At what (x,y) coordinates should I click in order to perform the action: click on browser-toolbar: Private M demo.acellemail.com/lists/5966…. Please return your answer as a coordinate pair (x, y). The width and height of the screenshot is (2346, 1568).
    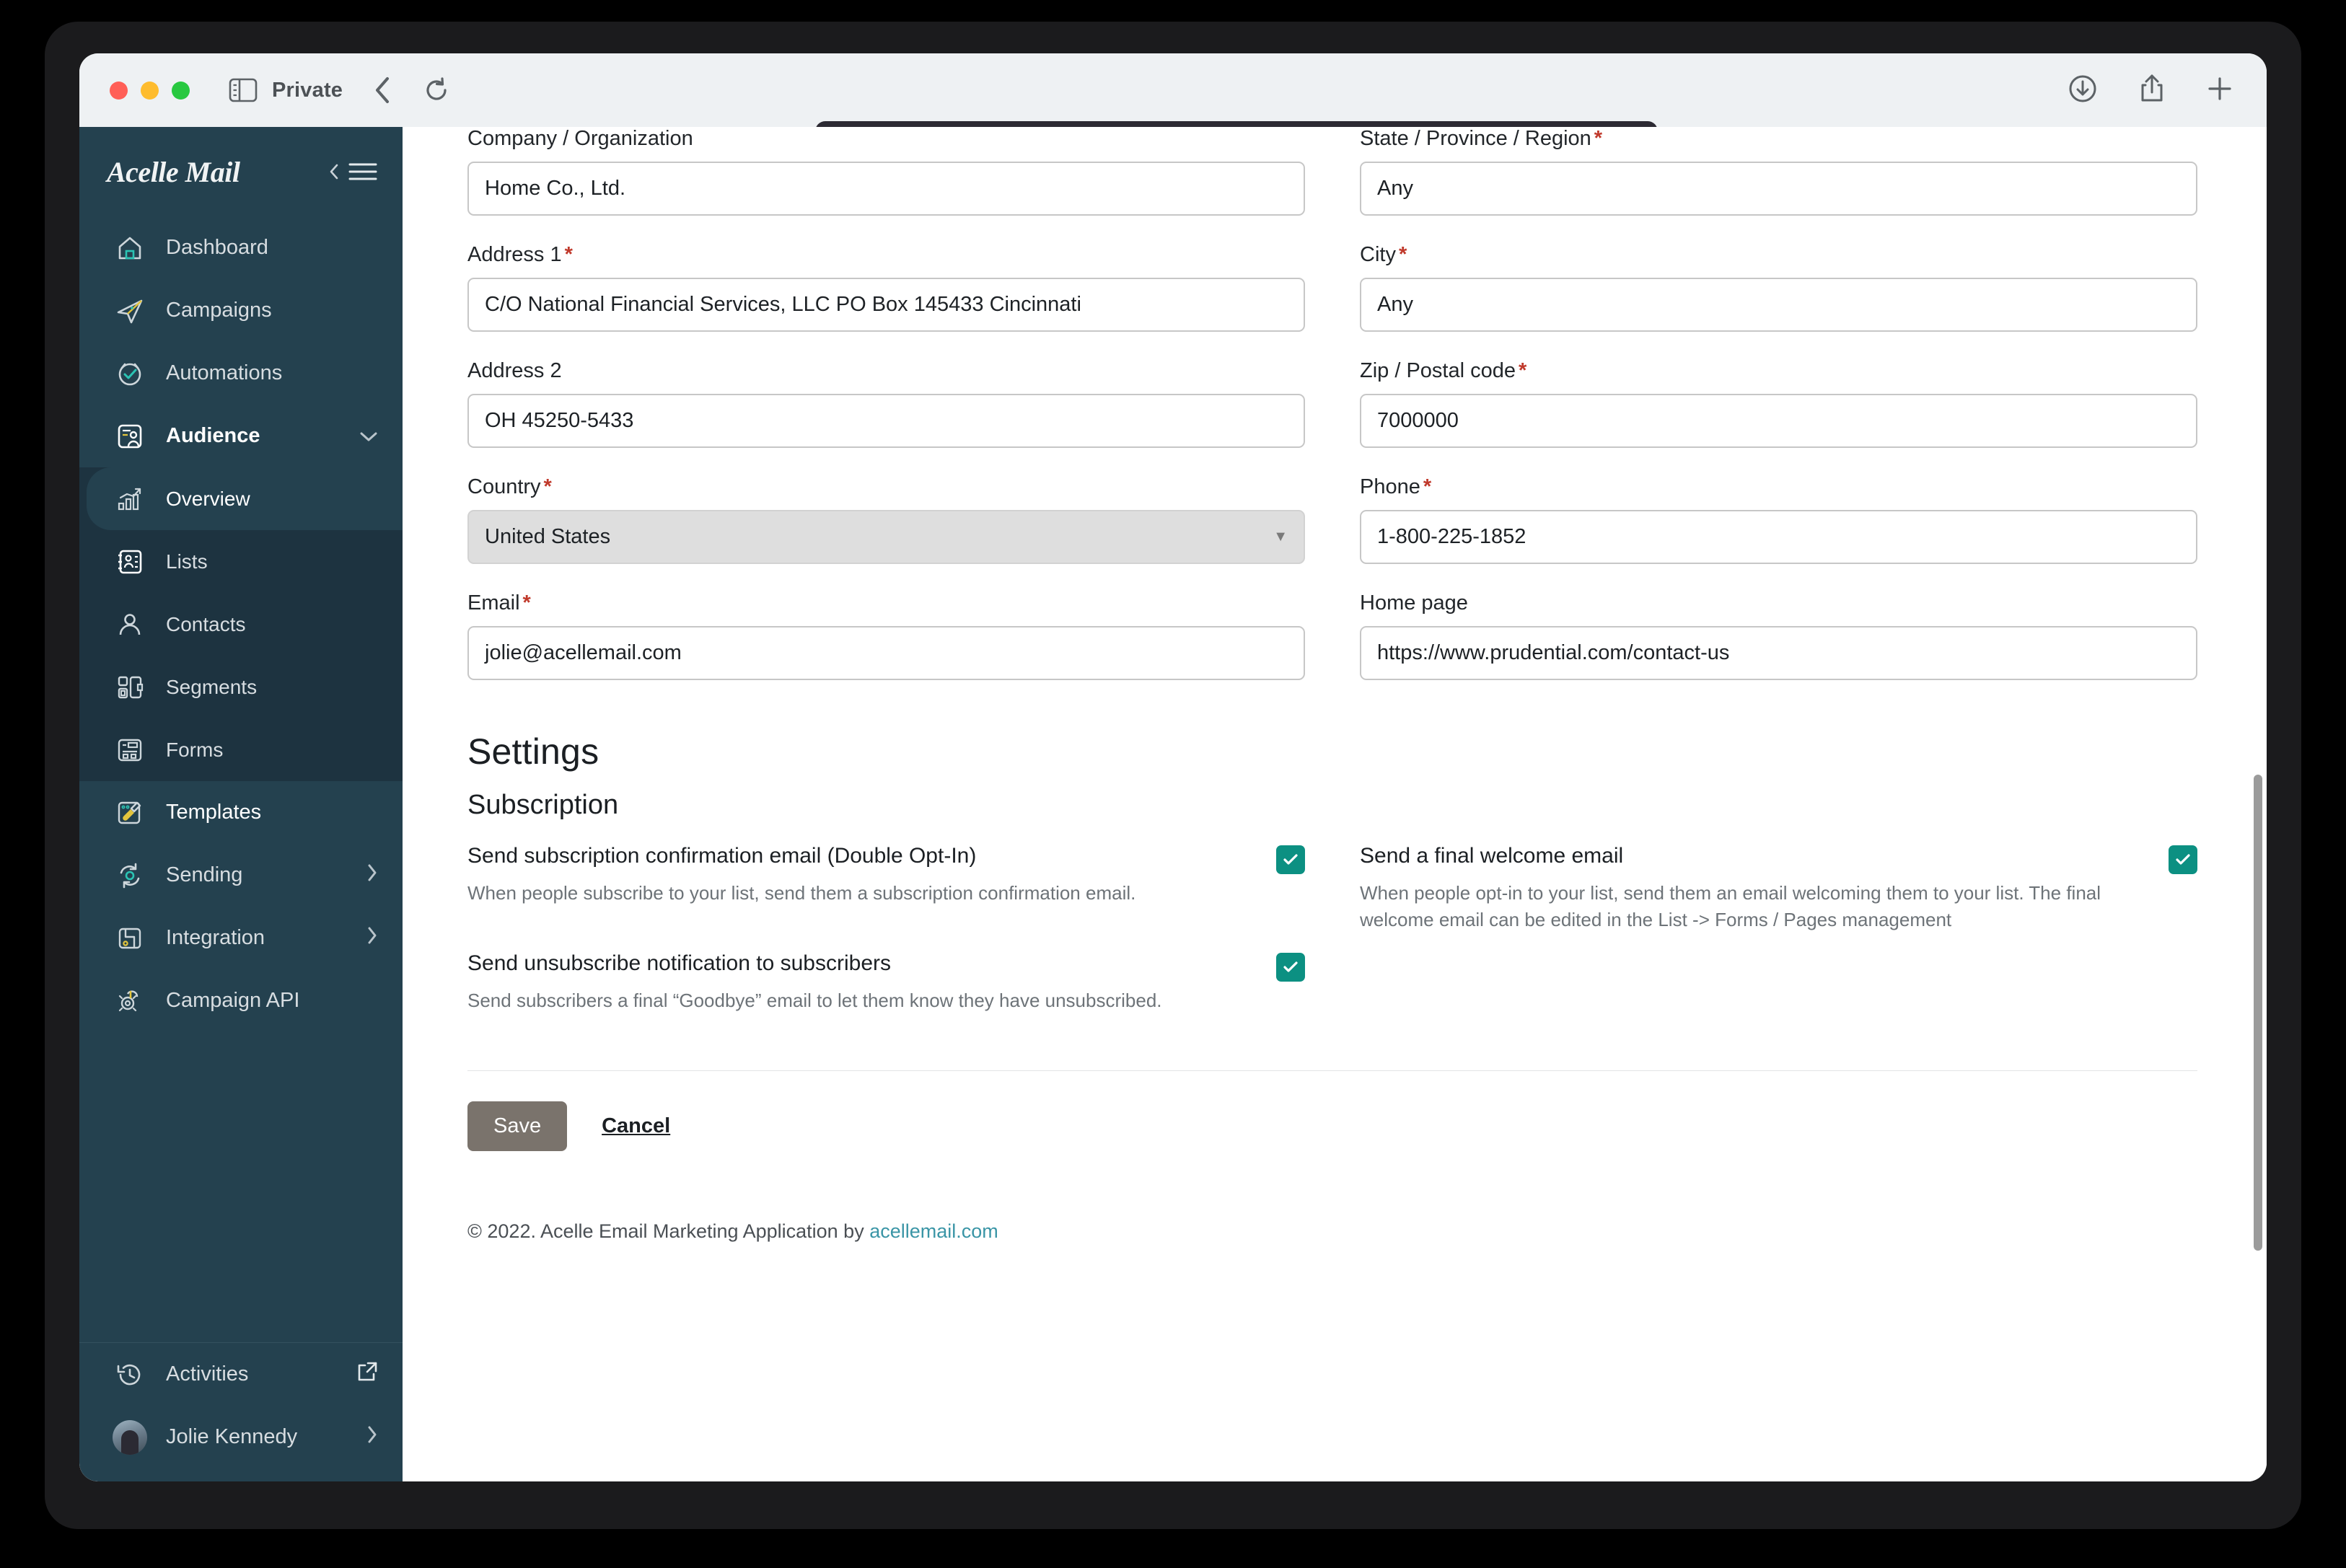
    Looking at the image, I should click on (1173, 110).